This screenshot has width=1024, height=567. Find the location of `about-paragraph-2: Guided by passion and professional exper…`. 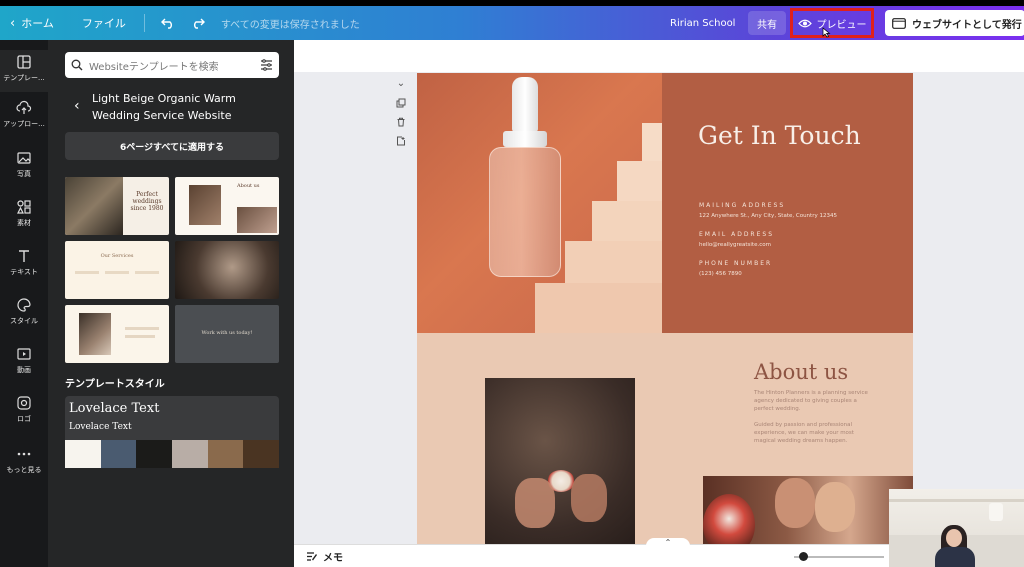

about-paragraph-2: Guided by passion and professional exper… is located at coordinates (814, 433).